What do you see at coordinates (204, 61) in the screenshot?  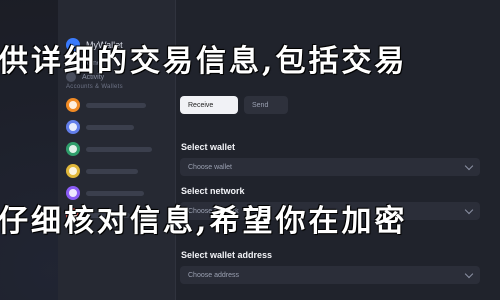 I see `overlay-text-line-1: 供详细的交易信息,包括交易` at bounding box center [204, 61].